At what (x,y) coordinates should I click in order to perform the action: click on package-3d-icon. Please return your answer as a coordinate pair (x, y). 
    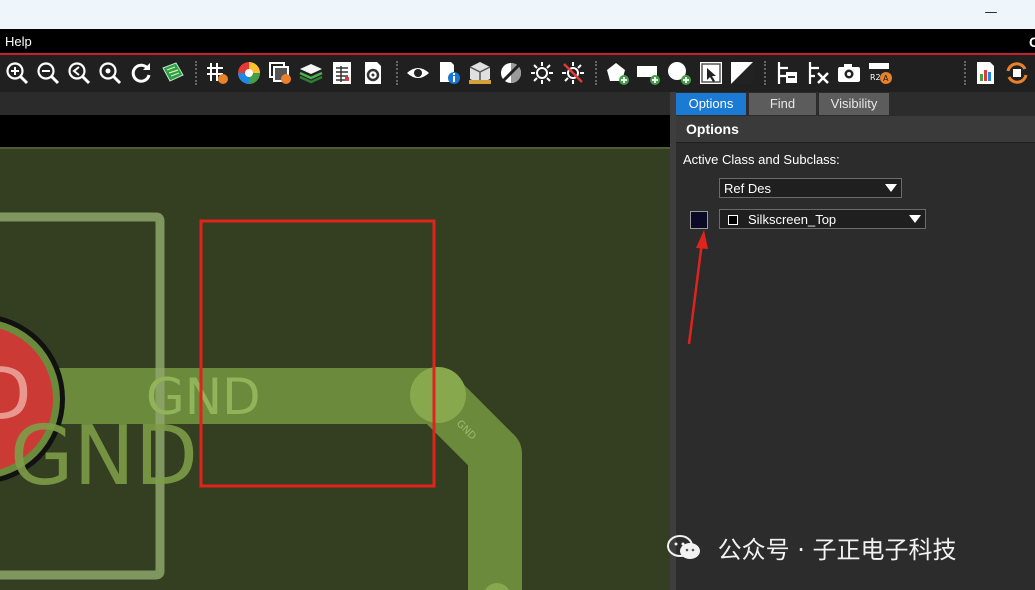
    Looking at the image, I should click on (480, 73).